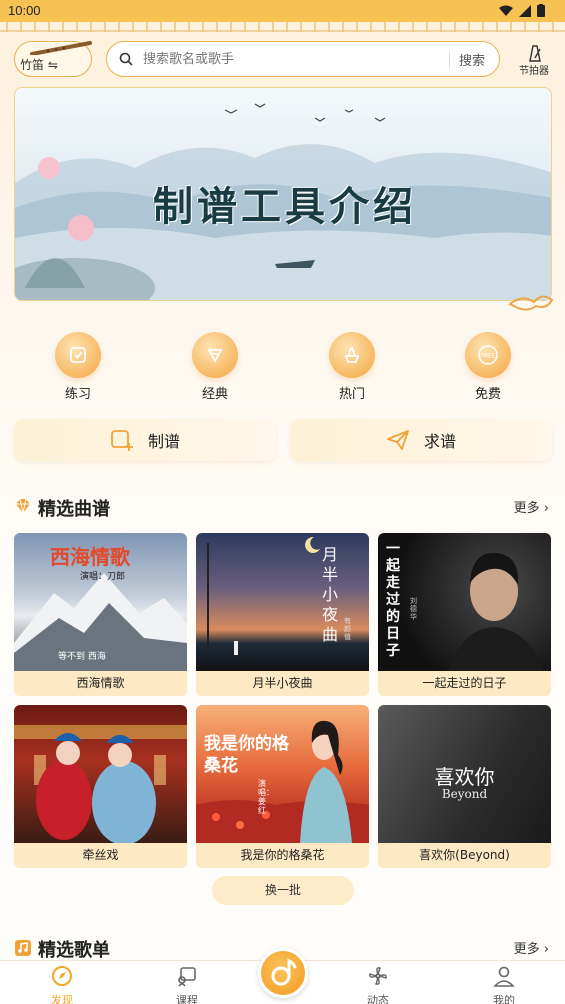 This screenshot has height=1004, width=565. I want to click on nav-label: 课程, so click(187, 999).